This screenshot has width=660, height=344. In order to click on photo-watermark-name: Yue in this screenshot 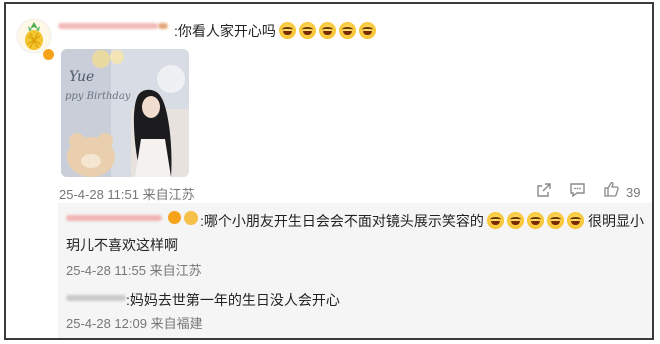, I will do `click(82, 77)`.